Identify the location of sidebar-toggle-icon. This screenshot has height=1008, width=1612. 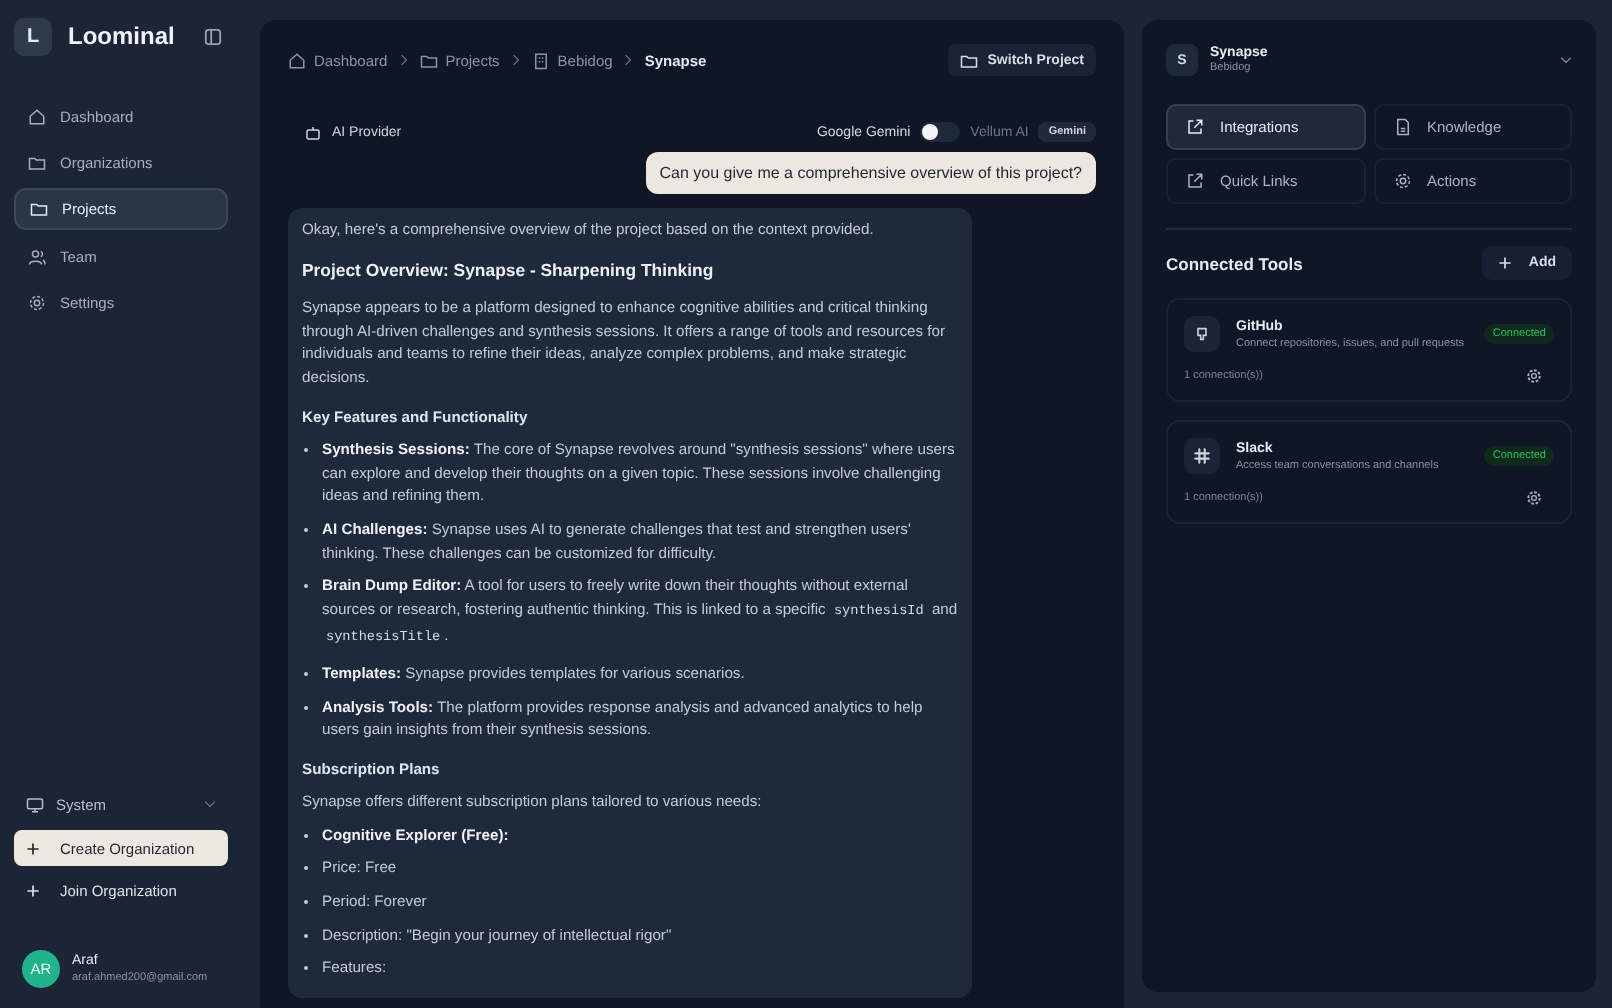
(213, 36).